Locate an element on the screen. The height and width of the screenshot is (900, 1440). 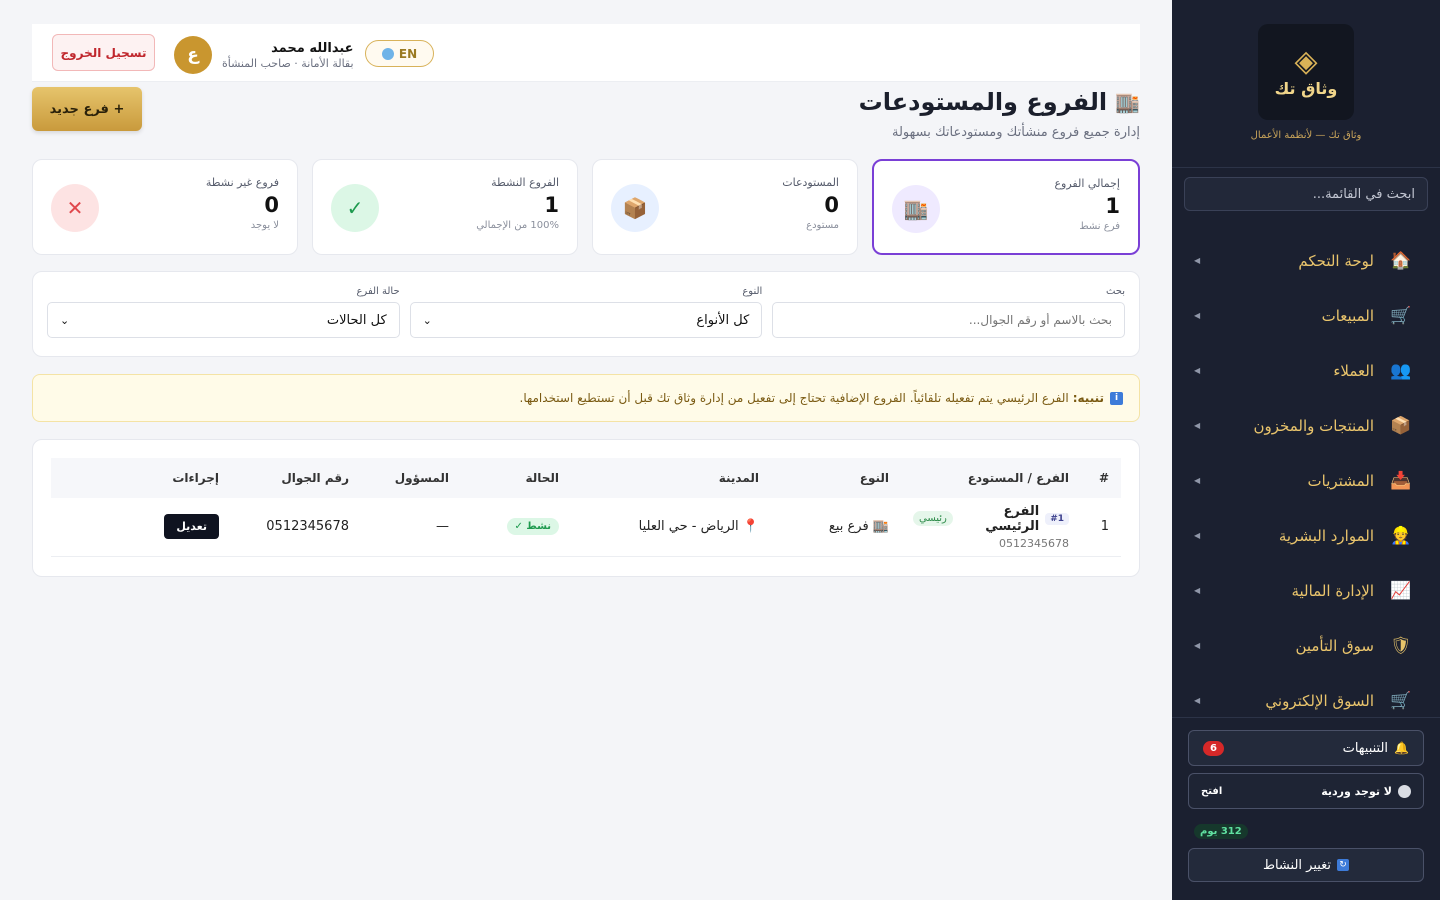
branch-name: #1 الفرع الرئيسي رئيسي is located at coordinates (991, 519).